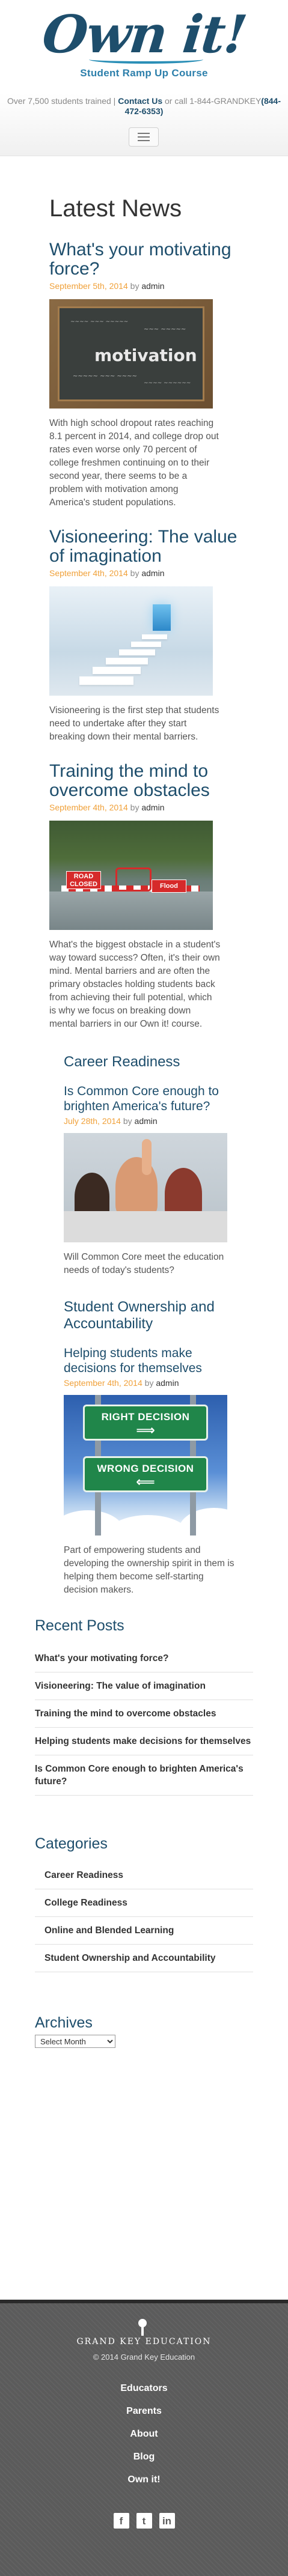 This screenshot has width=288, height=2576. Describe the element at coordinates (92, 1121) in the screenshot. I see `post-date: July 28th, 2014` at that location.